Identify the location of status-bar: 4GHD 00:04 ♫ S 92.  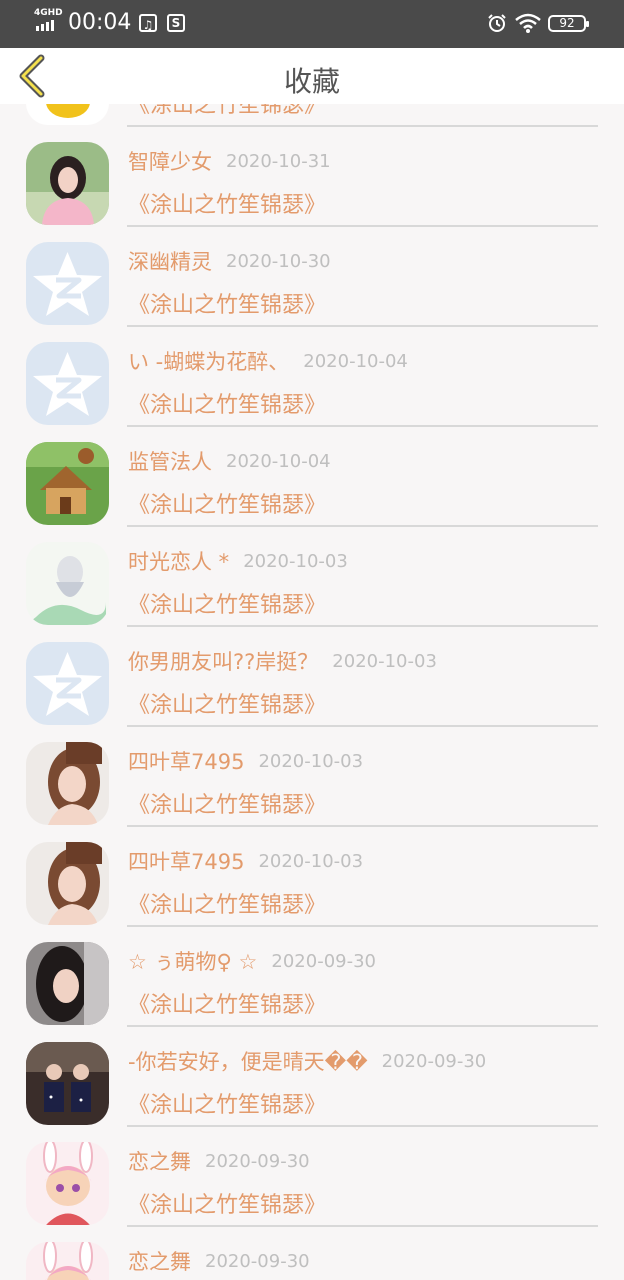
(312, 24).